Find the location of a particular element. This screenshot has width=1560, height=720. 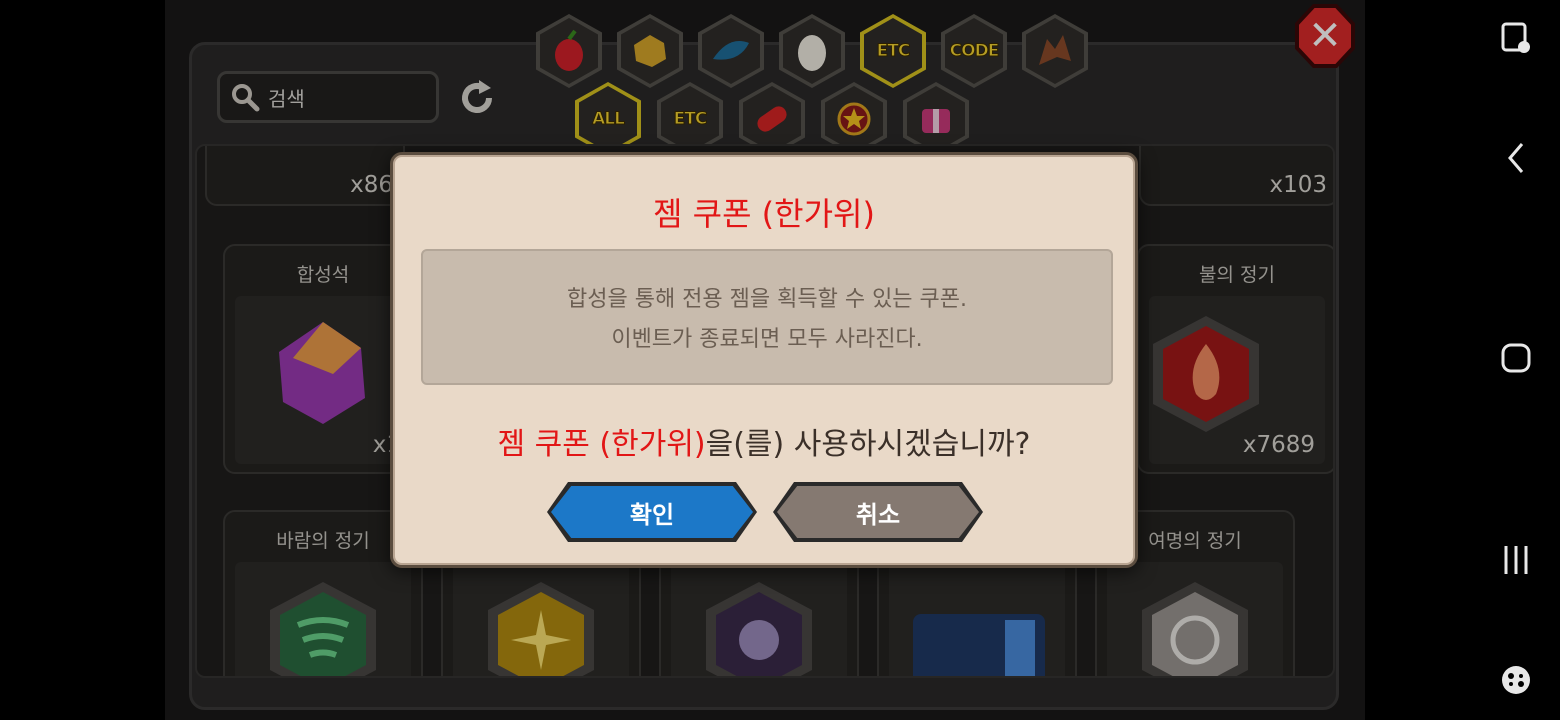

blue-fish-icon is located at coordinates (731, 50).